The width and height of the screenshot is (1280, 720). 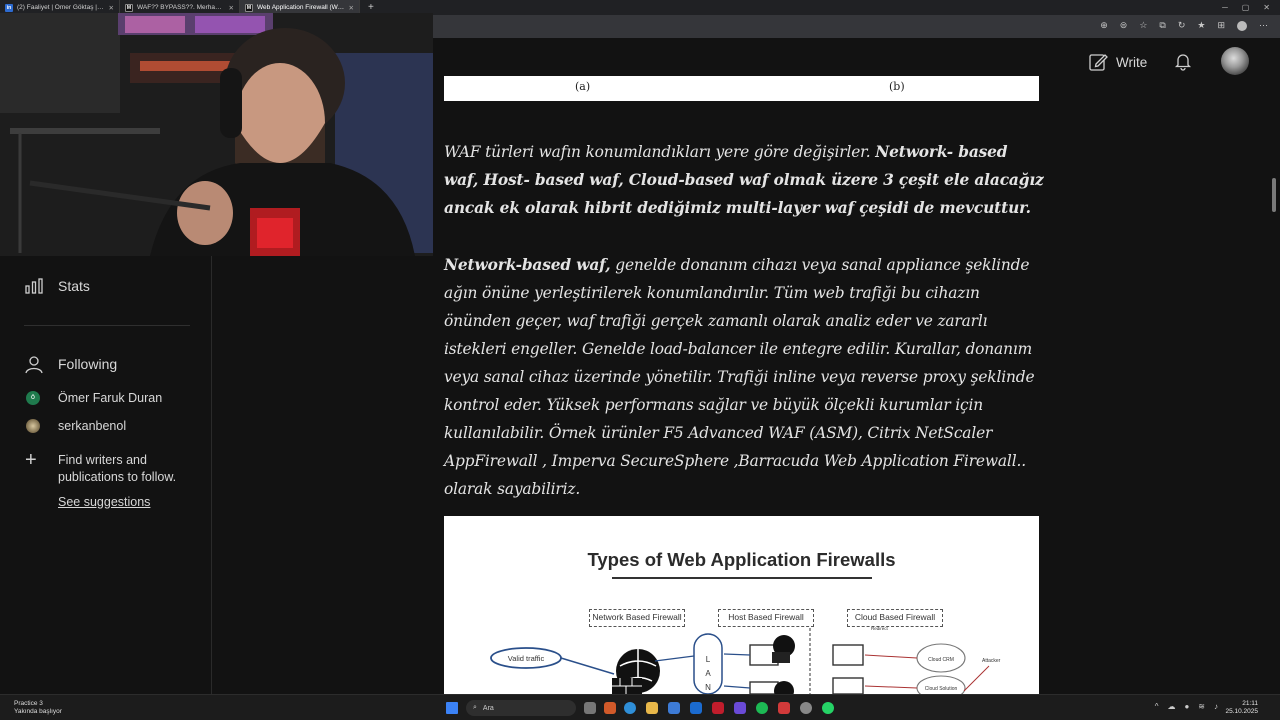 I want to click on sidebar-item-following: Following, so click(x=70, y=364).